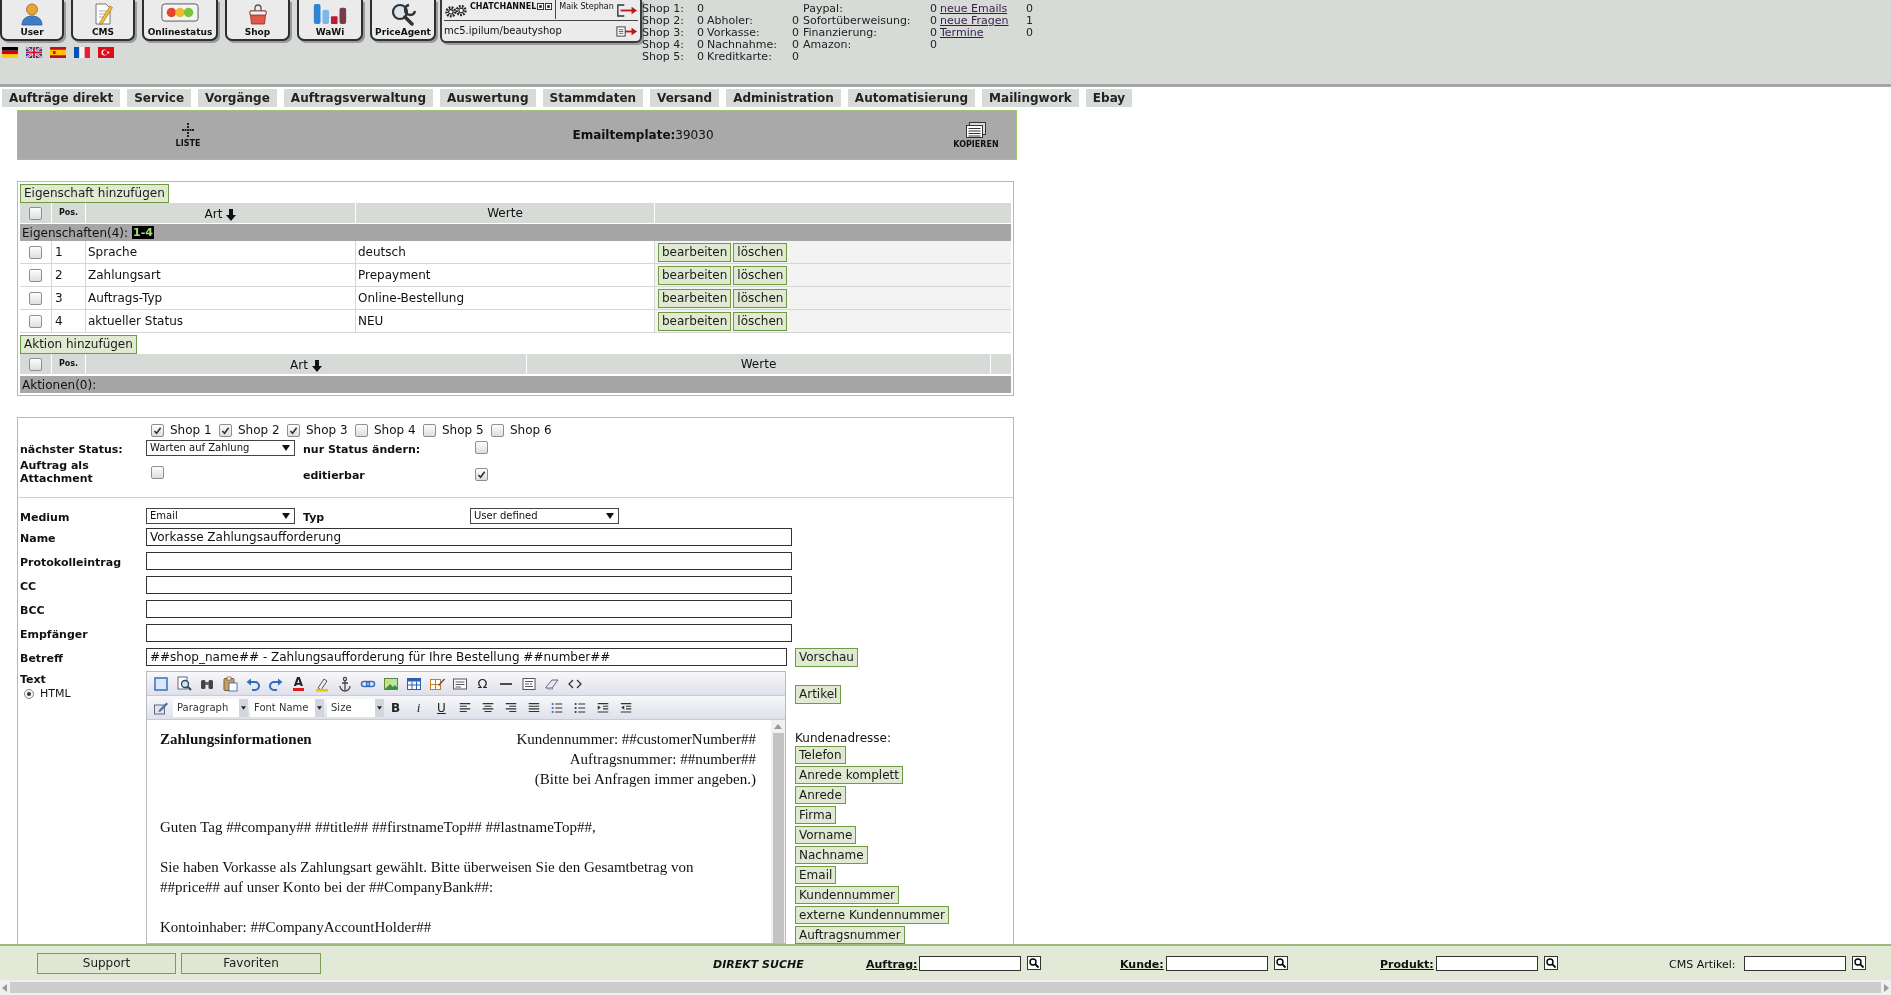  I want to click on list-button: LISTE, so click(188, 135).